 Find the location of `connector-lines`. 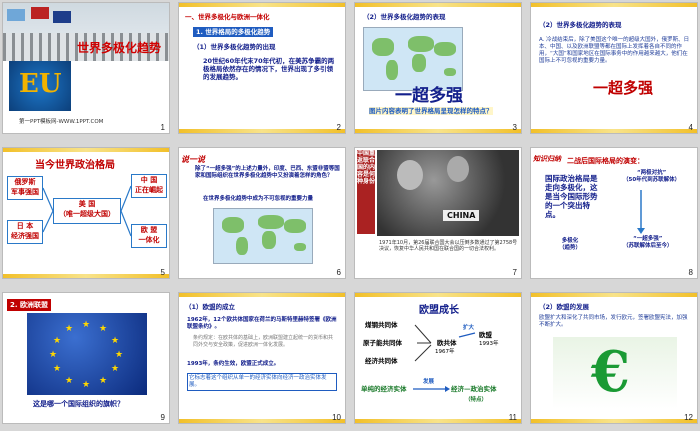

connector-lines is located at coordinates (87, 211).